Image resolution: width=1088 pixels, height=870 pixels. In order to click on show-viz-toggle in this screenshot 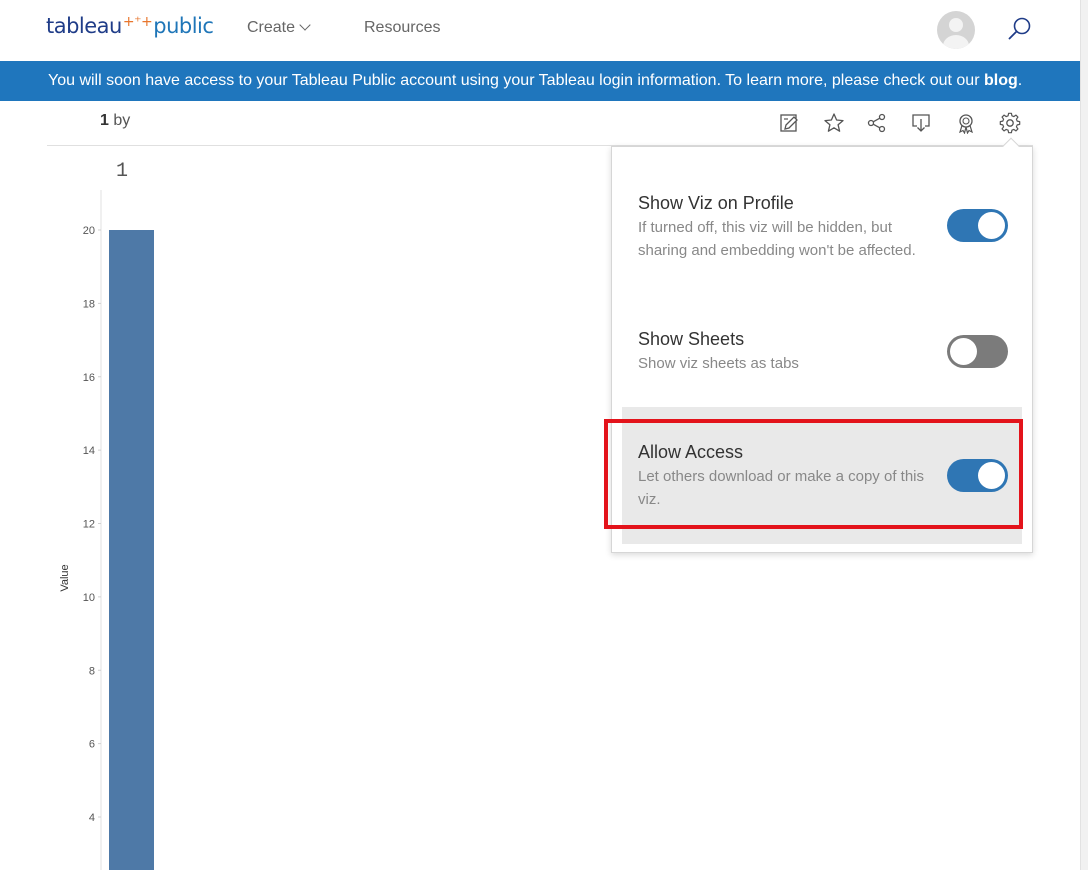, I will do `click(977, 225)`.